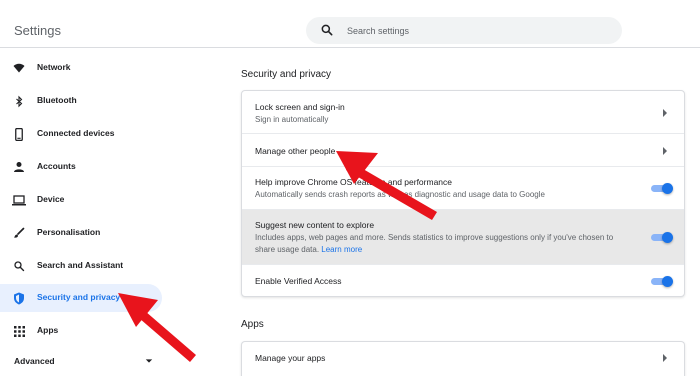 The image size is (700, 376). Describe the element at coordinates (19, 134) in the screenshot. I see `phone-icon` at that location.